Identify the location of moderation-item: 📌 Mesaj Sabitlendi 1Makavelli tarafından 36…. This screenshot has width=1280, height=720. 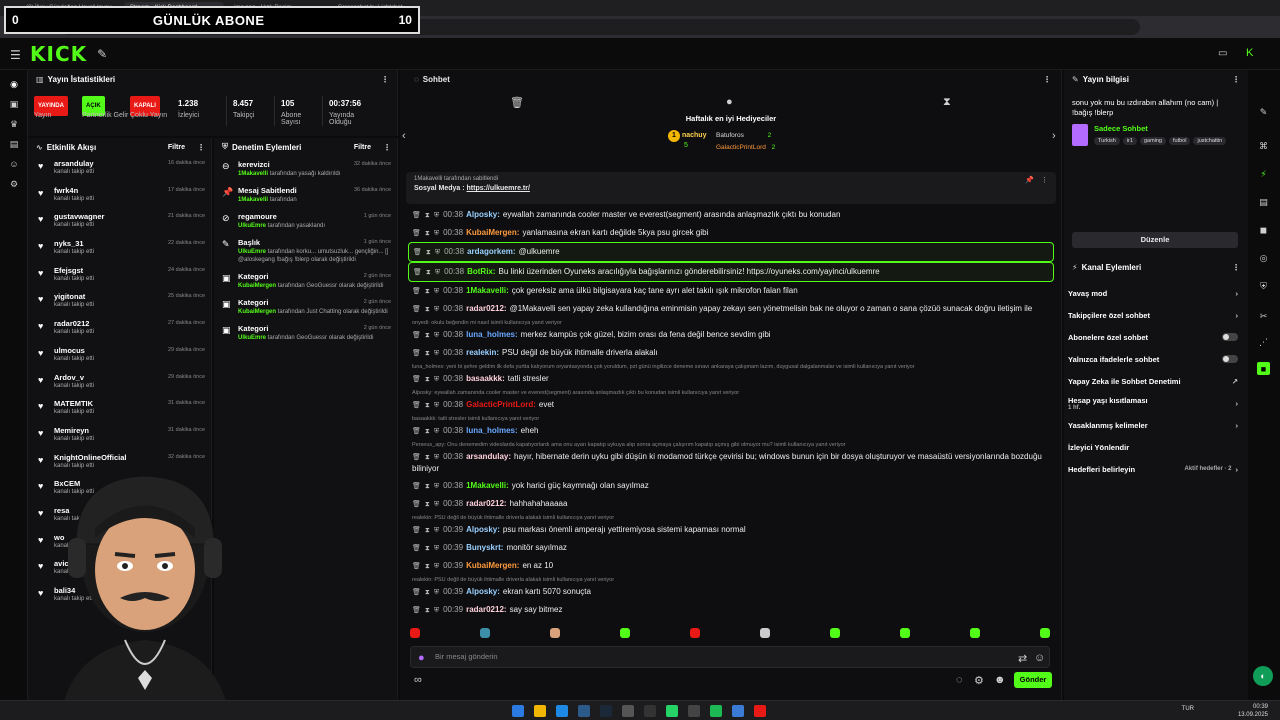
(305, 195).